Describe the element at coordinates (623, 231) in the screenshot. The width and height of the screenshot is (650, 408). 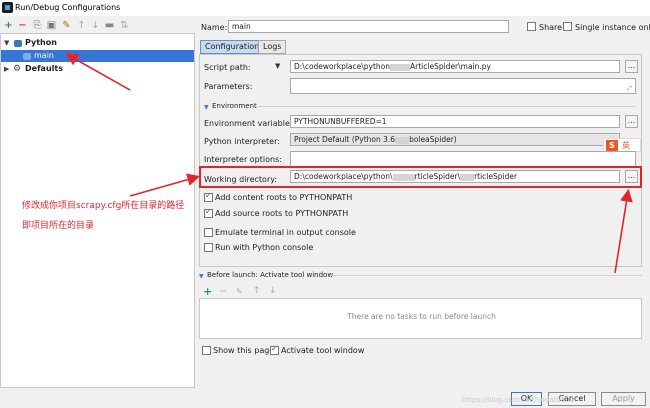
I see `arrow-to-browse-button` at that location.